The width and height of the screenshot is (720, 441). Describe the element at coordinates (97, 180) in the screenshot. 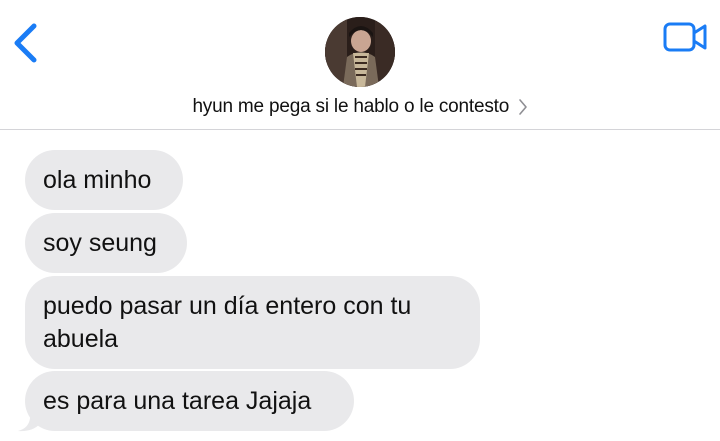

I see `message-text: ola minho` at that location.